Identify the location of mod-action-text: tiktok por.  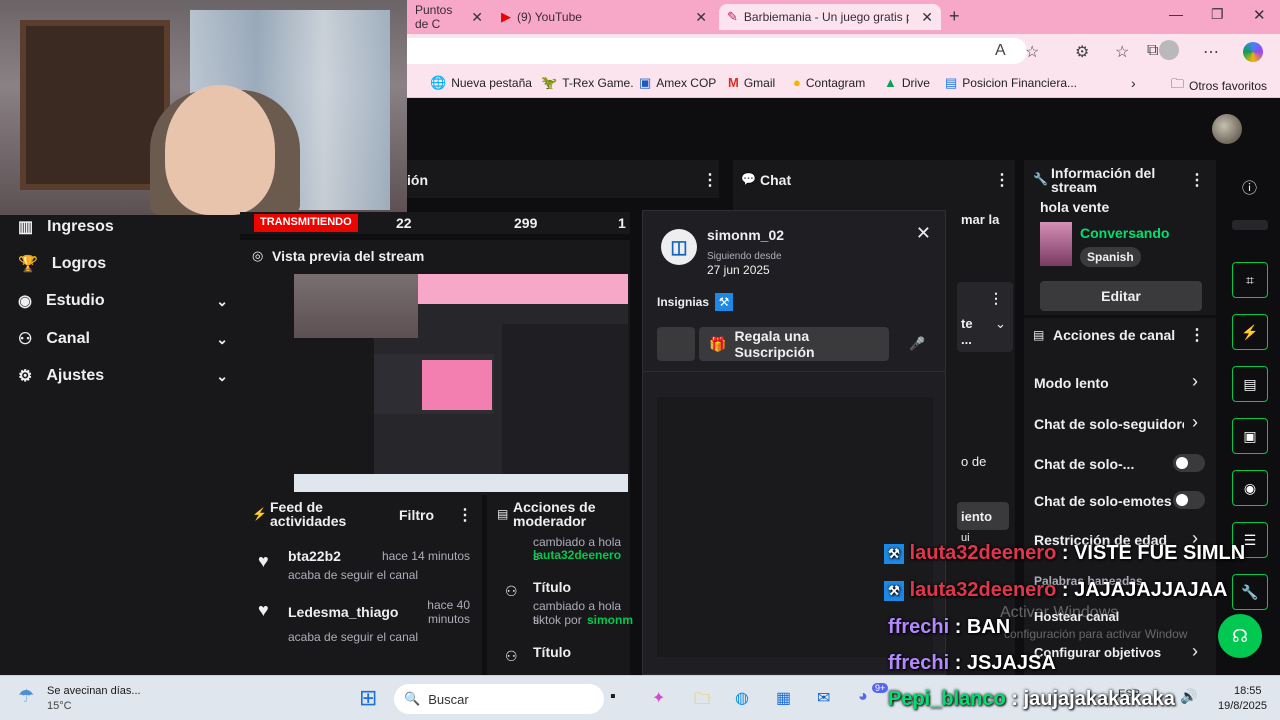
(557, 620).